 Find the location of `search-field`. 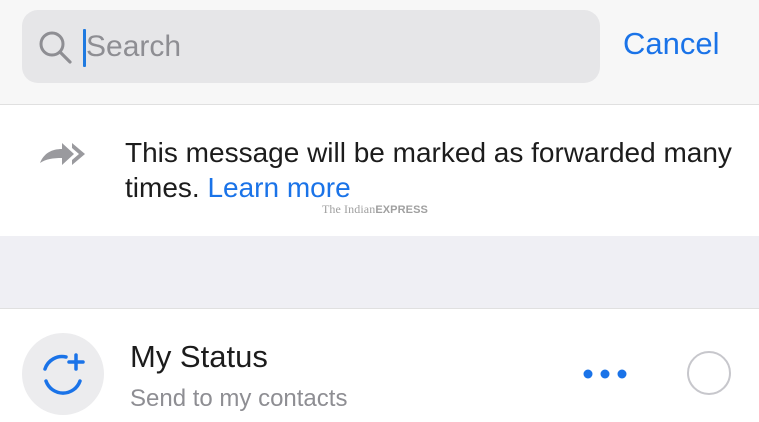

search-field is located at coordinates (311, 46).